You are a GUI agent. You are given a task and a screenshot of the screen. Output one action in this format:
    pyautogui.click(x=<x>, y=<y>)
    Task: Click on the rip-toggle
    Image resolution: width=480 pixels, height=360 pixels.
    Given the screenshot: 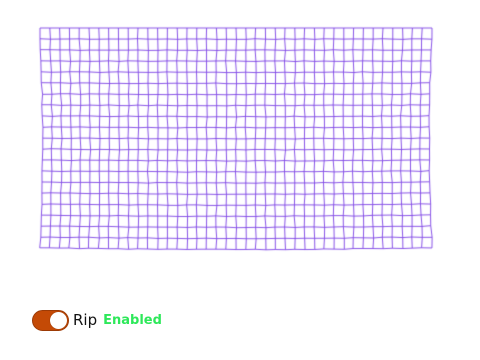 What is the action you would take?
    pyautogui.click(x=50, y=320)
    